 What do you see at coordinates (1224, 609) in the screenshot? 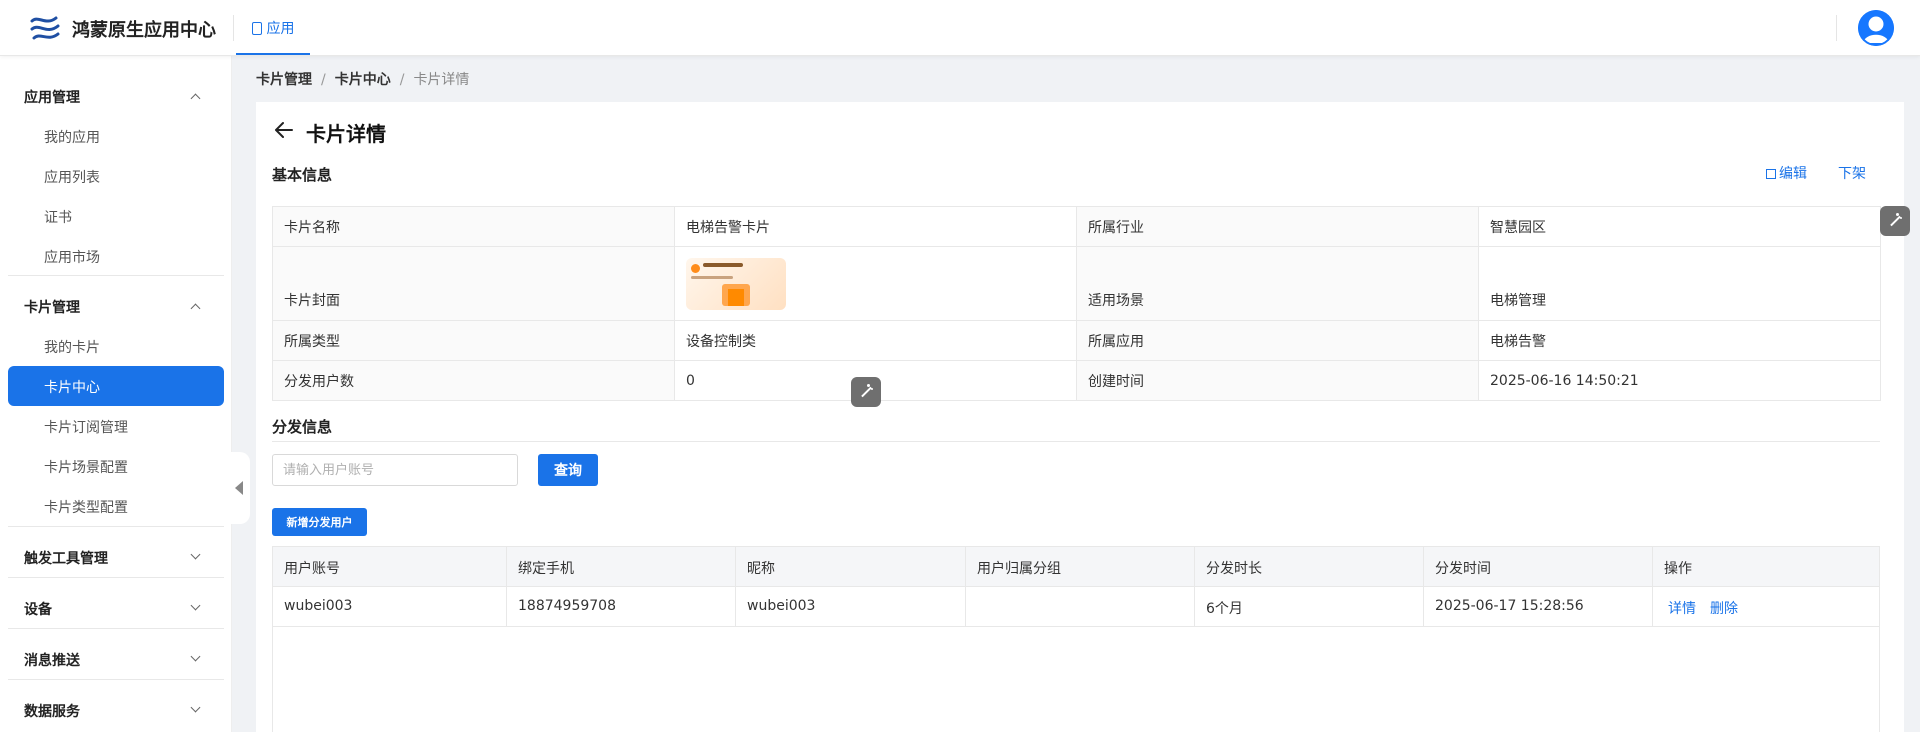
I see `duration-cell: 6个月` at bounding box center [1224, 609].